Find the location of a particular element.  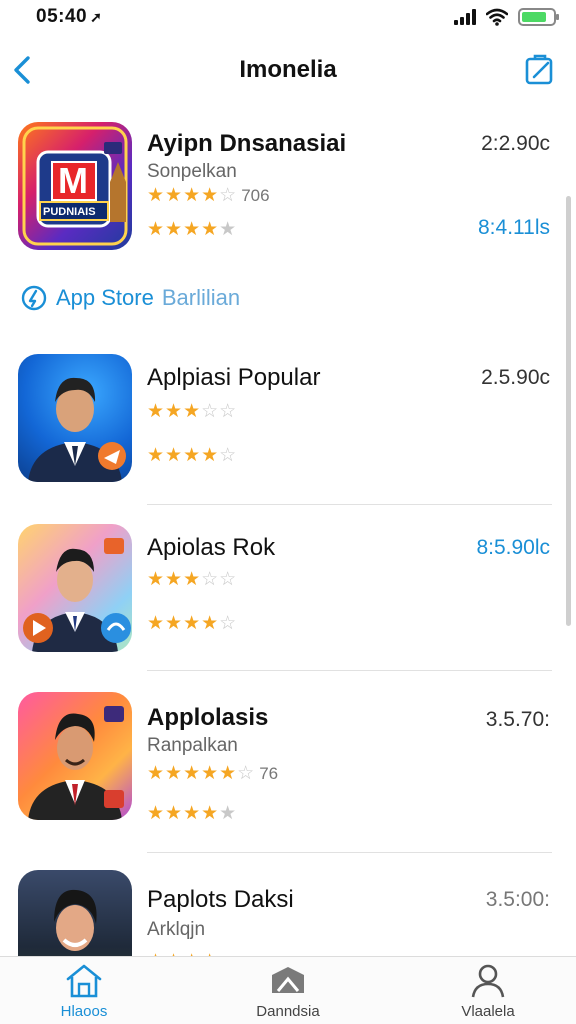

app-store-link: App Store Barlilian is located at coordinates (130, 298).